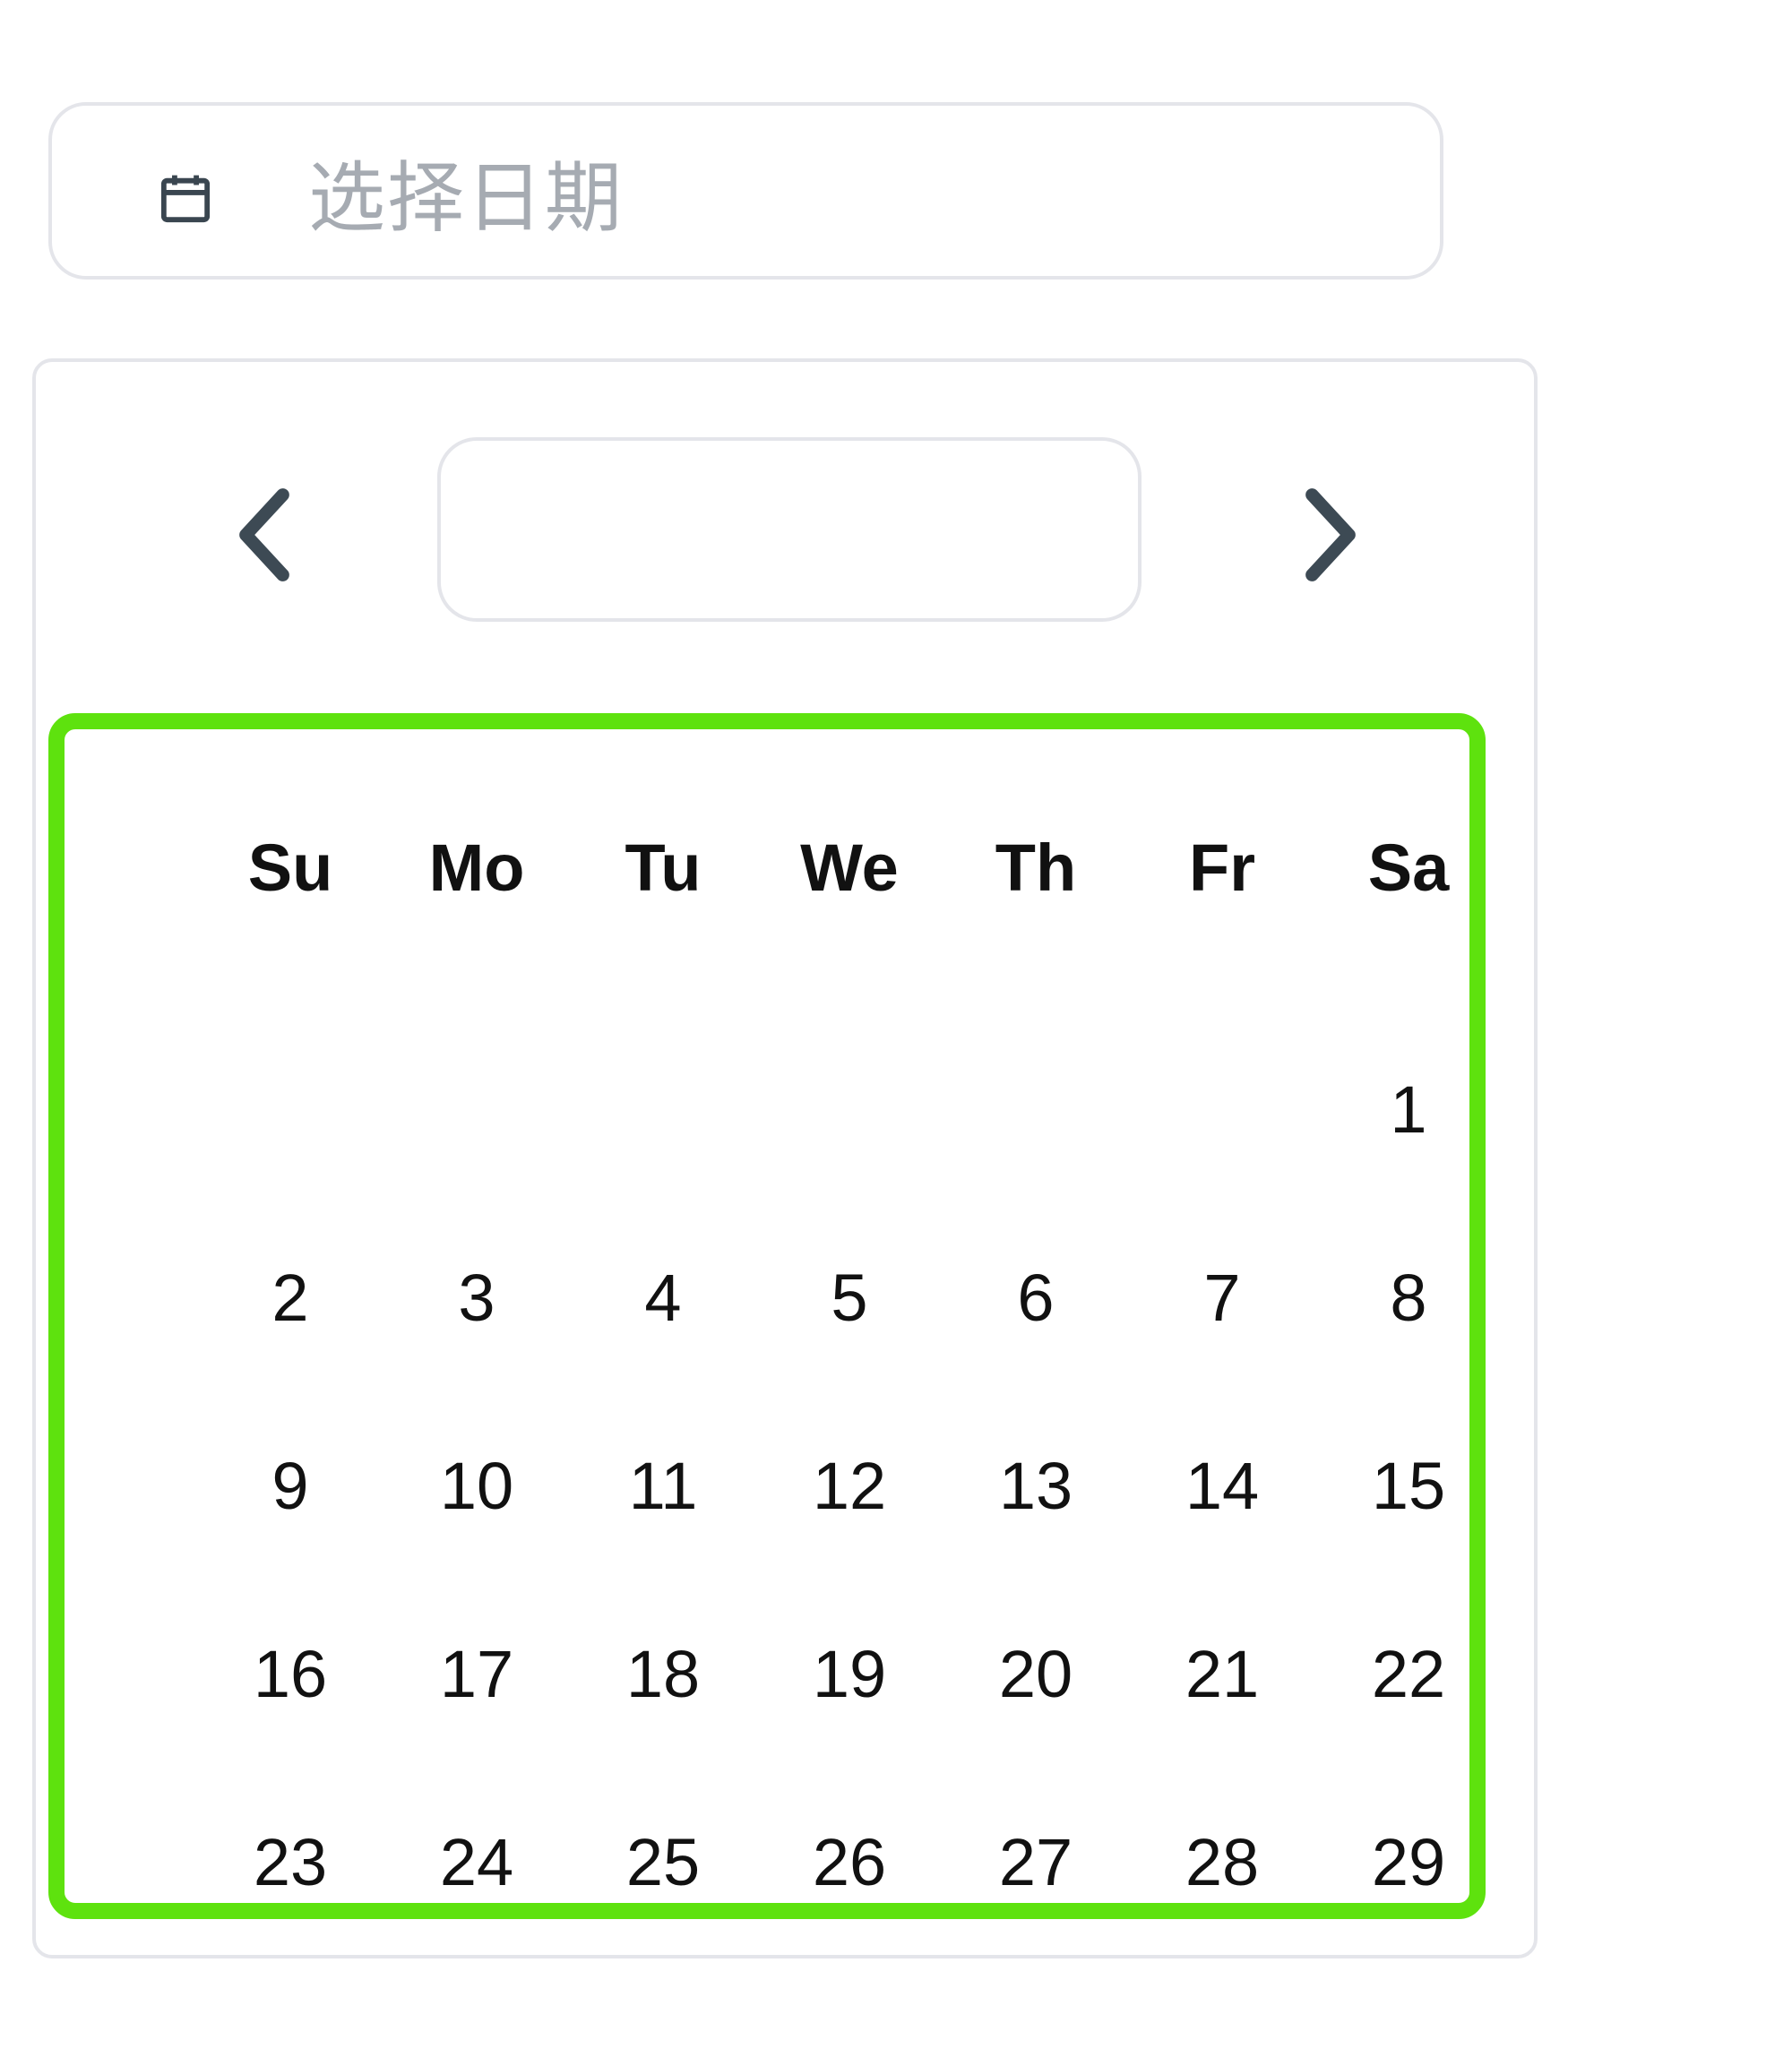 This screenshot has width=1792, height=2066. Describe the element at coordinates (477, 1486) in the screenshot. I see `day-cell: 10` at that location.